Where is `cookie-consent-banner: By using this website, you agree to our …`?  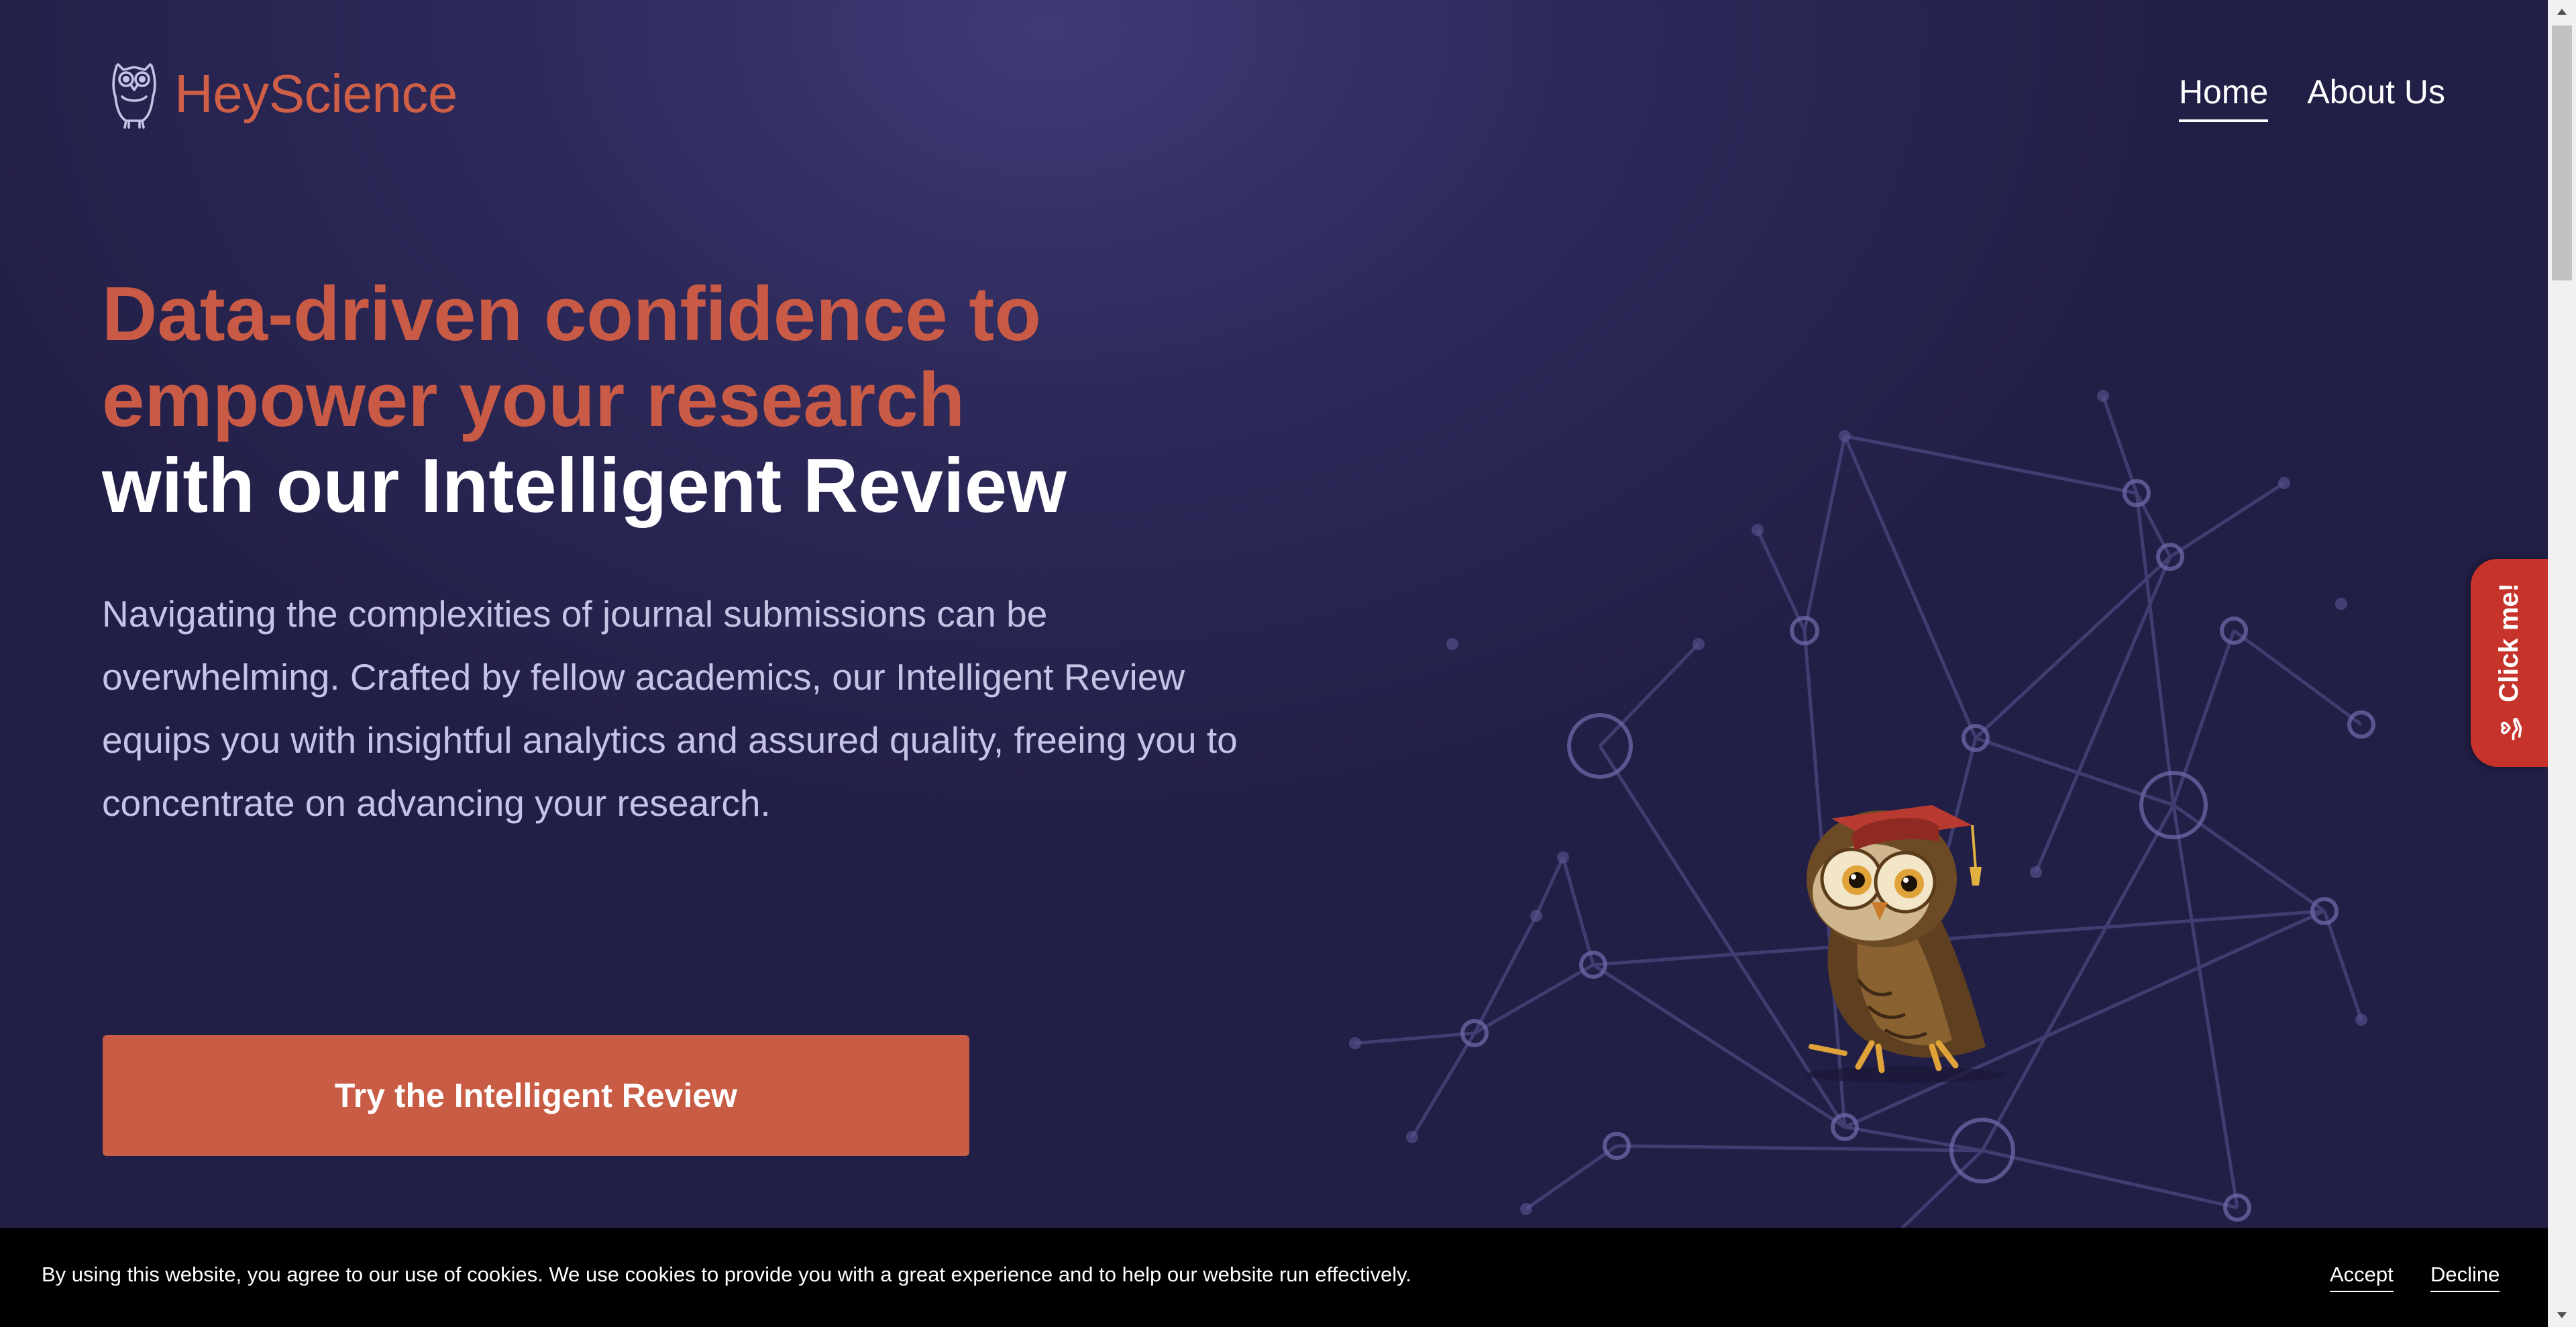
cookie-consent-banner: By using this website, you agree to our … is located at coordinates (1274, 1277).